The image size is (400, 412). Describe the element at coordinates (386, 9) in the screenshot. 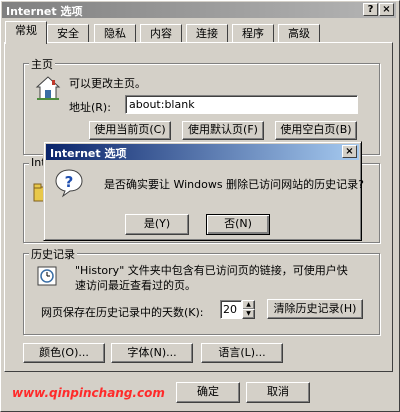

I see `close-button: ×` at that location.